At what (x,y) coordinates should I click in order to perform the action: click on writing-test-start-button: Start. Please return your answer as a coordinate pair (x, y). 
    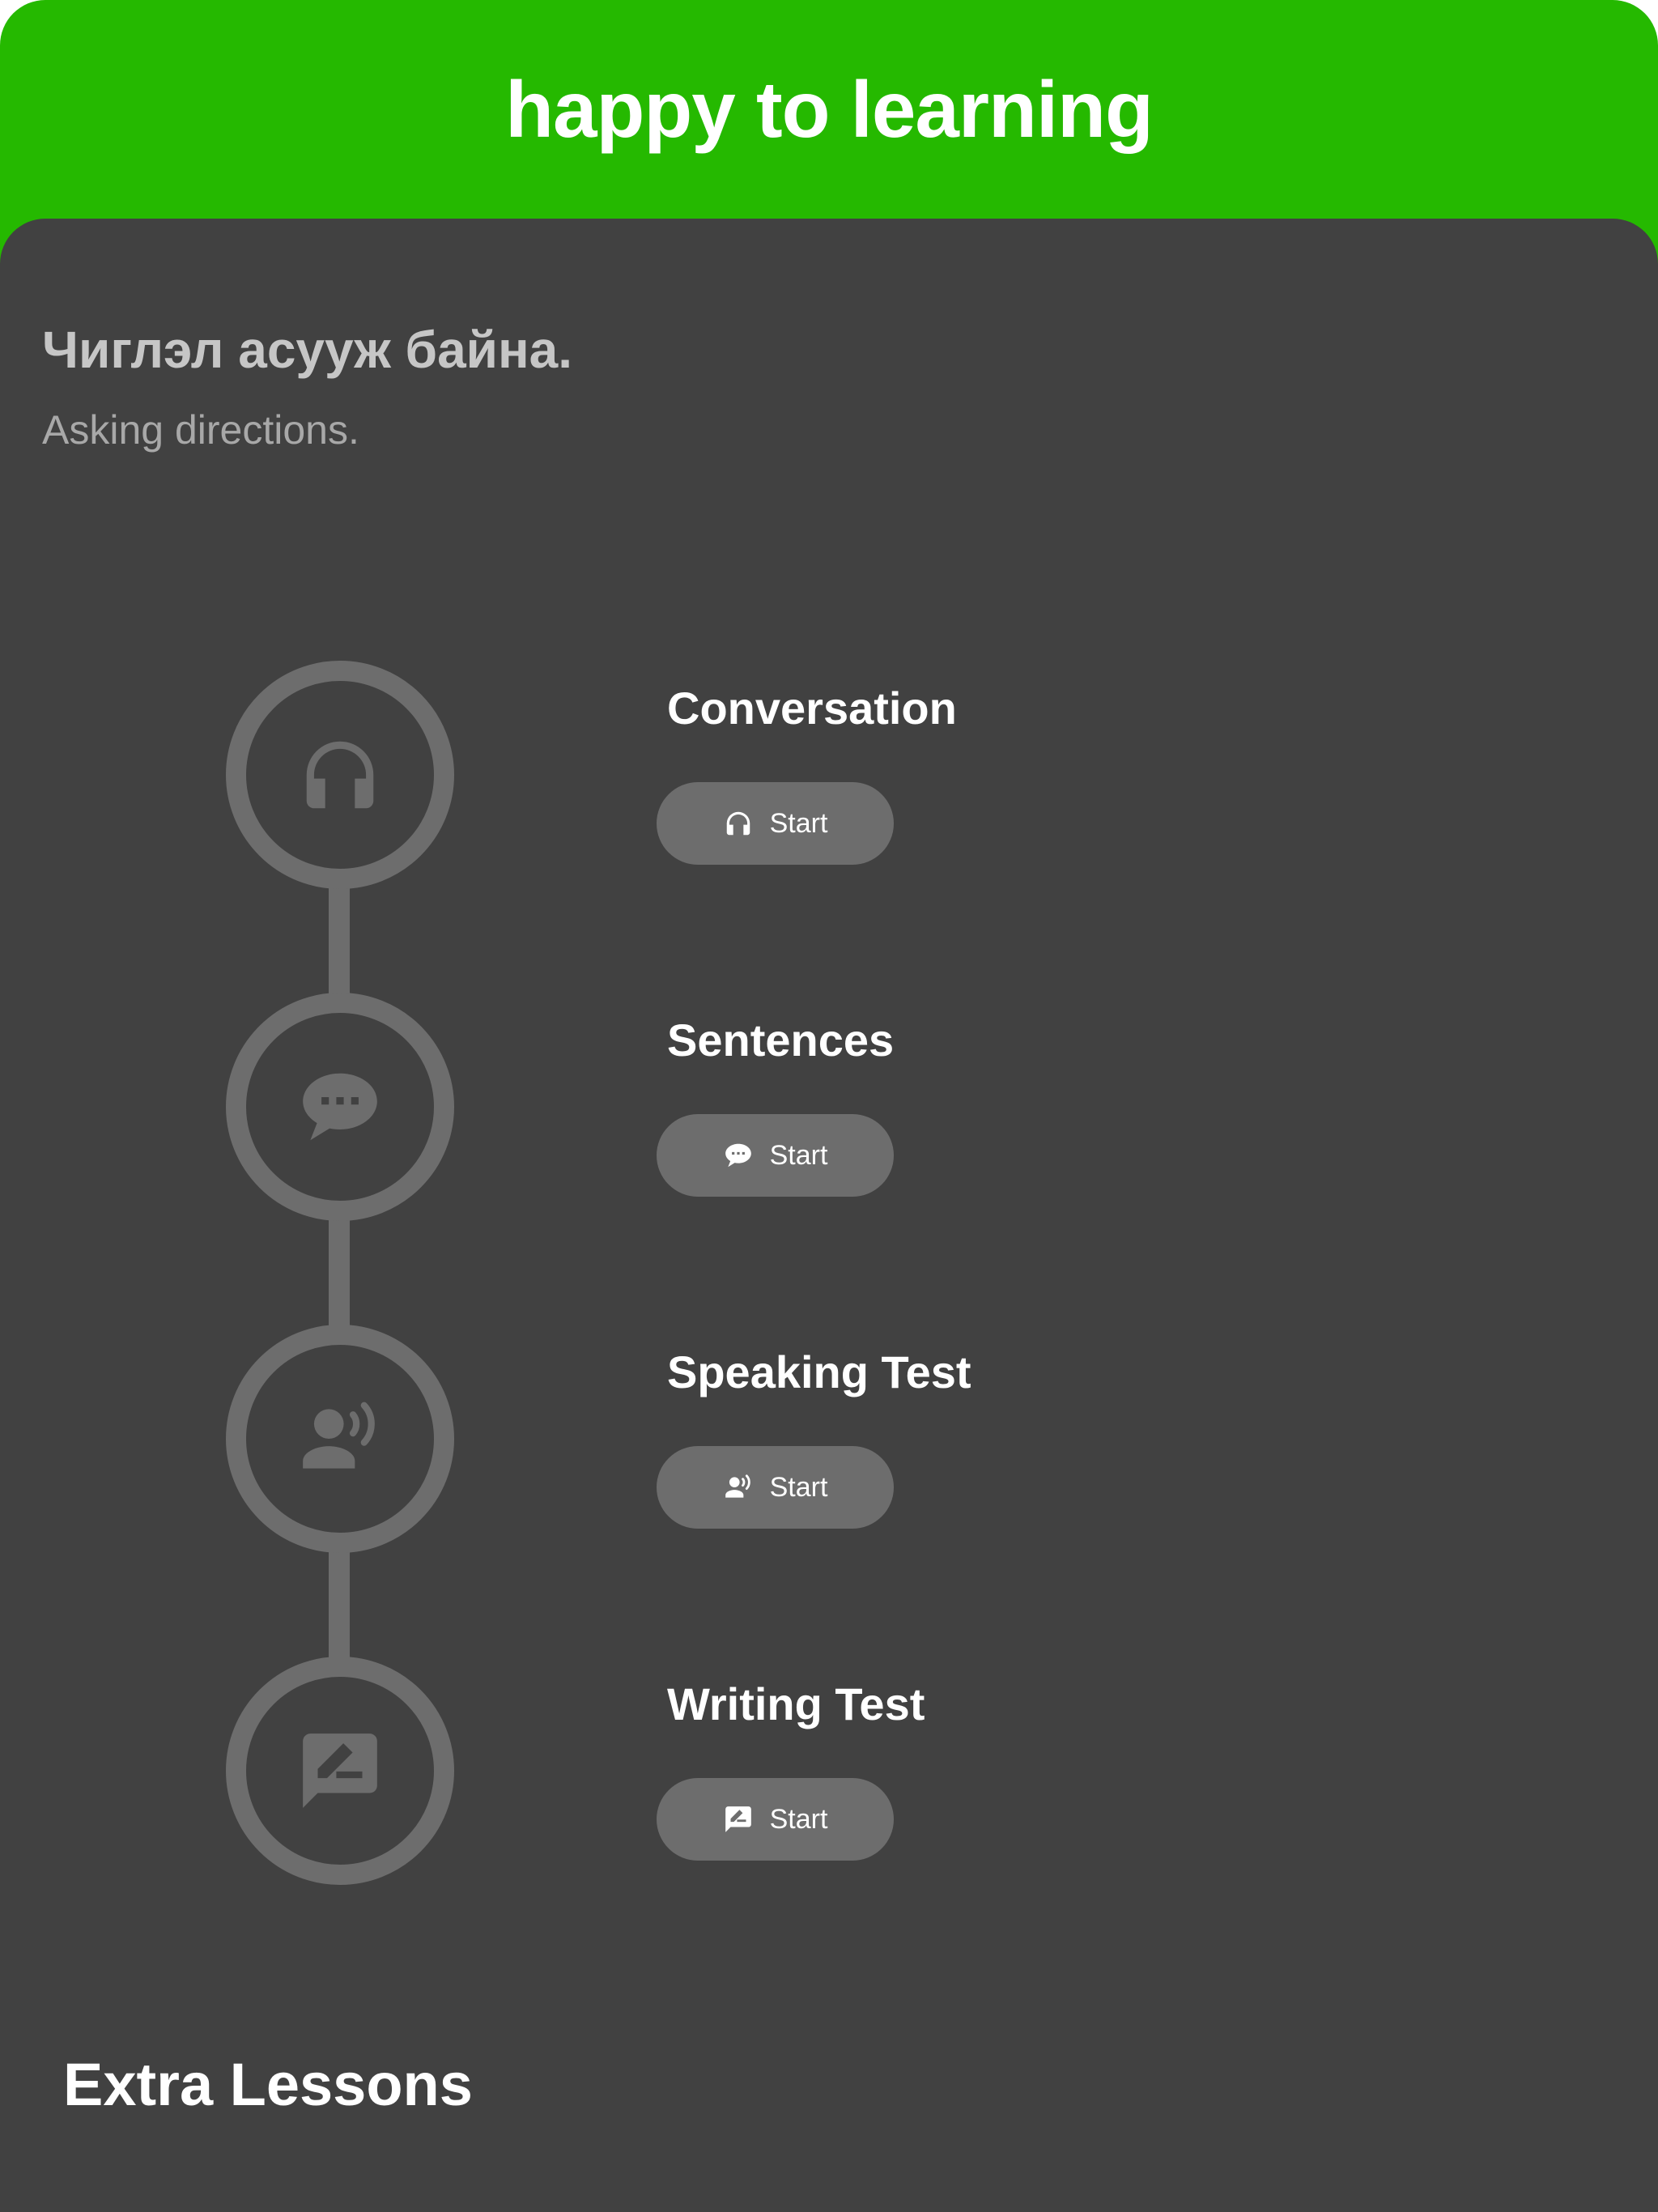
    Looking at the image, I should click on (775, 1820).